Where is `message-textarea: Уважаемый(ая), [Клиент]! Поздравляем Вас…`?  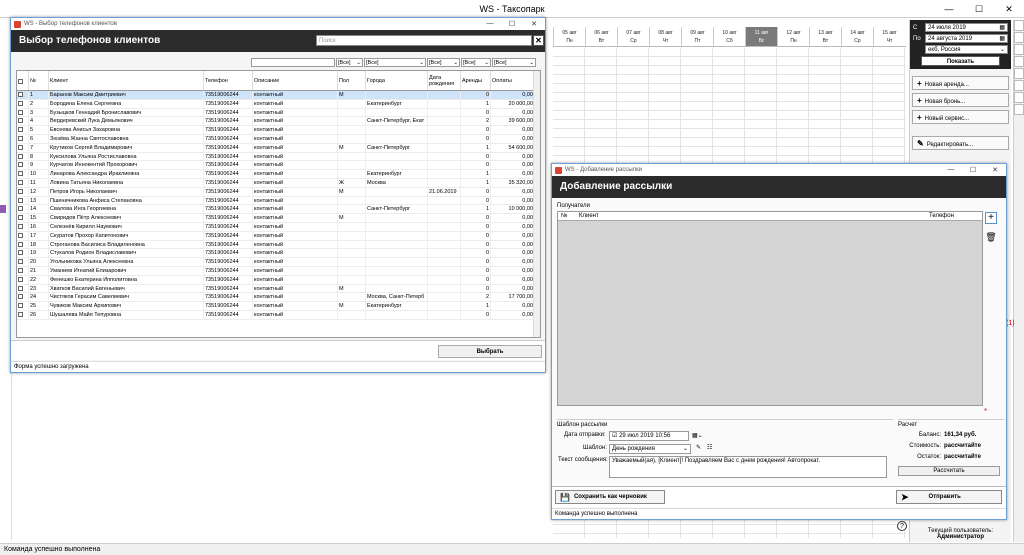 message-textarea: Уважаемый(ая), [Клиент]! Поздравляем Вас… is located at coordinates (748, 467).